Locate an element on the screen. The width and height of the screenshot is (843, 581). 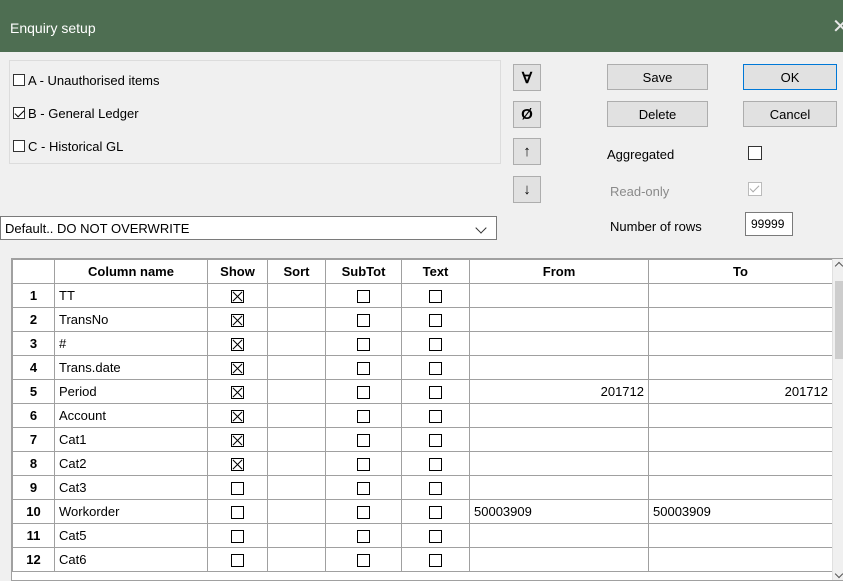
source-b-checkbox is located at coordinates (19, 113).